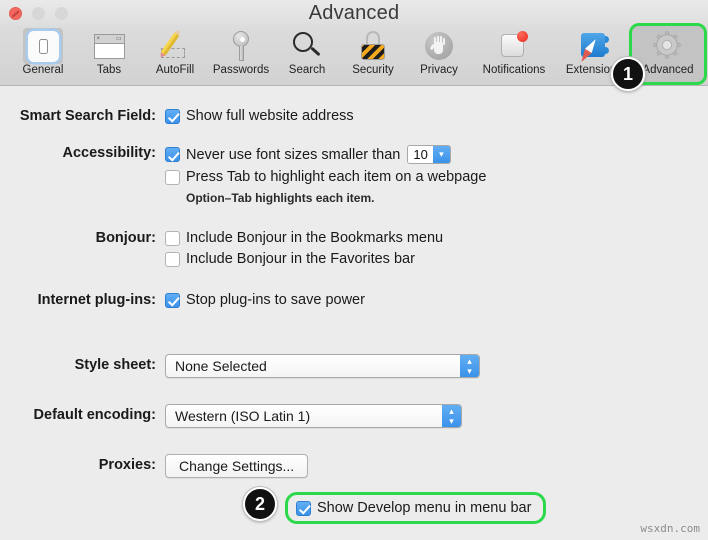 The width and height of the screenshot is (708, 540). Describe the element at coordinates (241, 46) in the screenshot. I see `key-icon` at that location.